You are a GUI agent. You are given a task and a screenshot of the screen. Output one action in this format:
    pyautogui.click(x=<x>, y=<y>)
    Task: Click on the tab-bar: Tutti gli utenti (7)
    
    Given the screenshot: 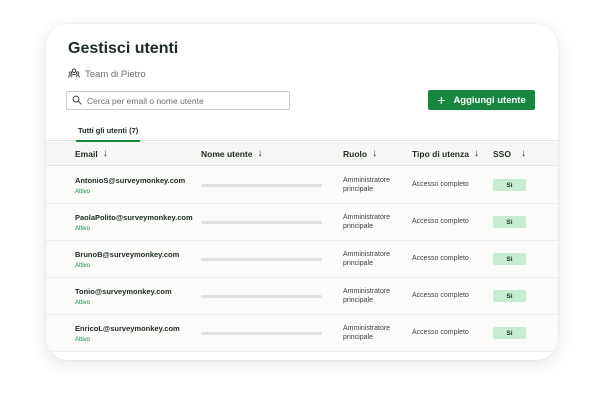 What is the action you would take?
    pyautogui.click(x=302, y=131)
    